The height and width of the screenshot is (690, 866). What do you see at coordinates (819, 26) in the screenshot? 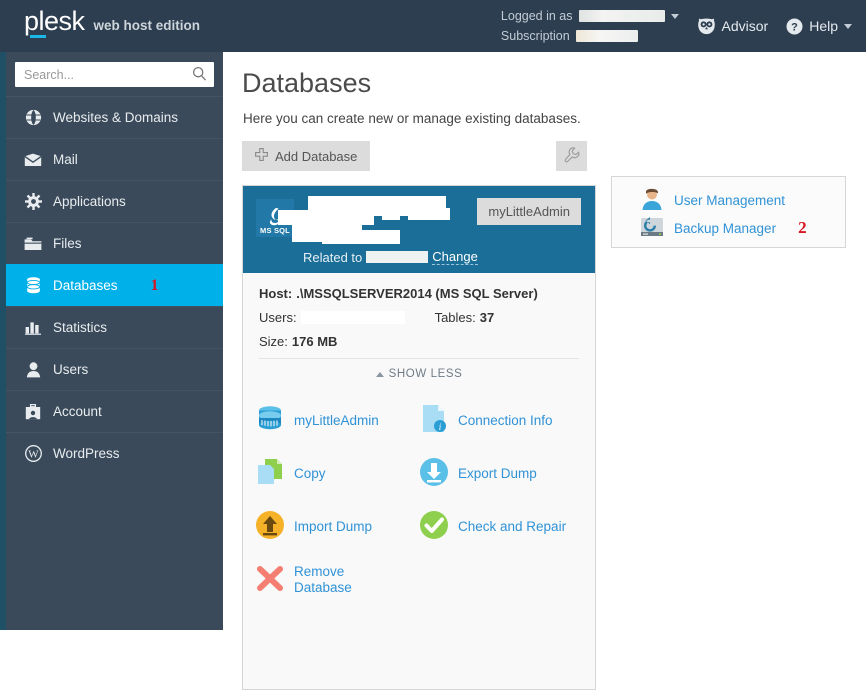
I see `help-button: ? Help` at bounding box center [819, 26].